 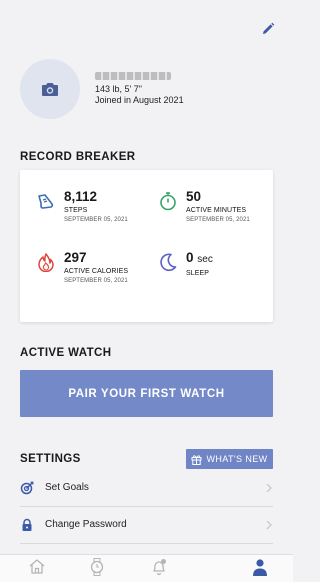 I want to click on bottom-tab-bar, so click(x=146, y=568).